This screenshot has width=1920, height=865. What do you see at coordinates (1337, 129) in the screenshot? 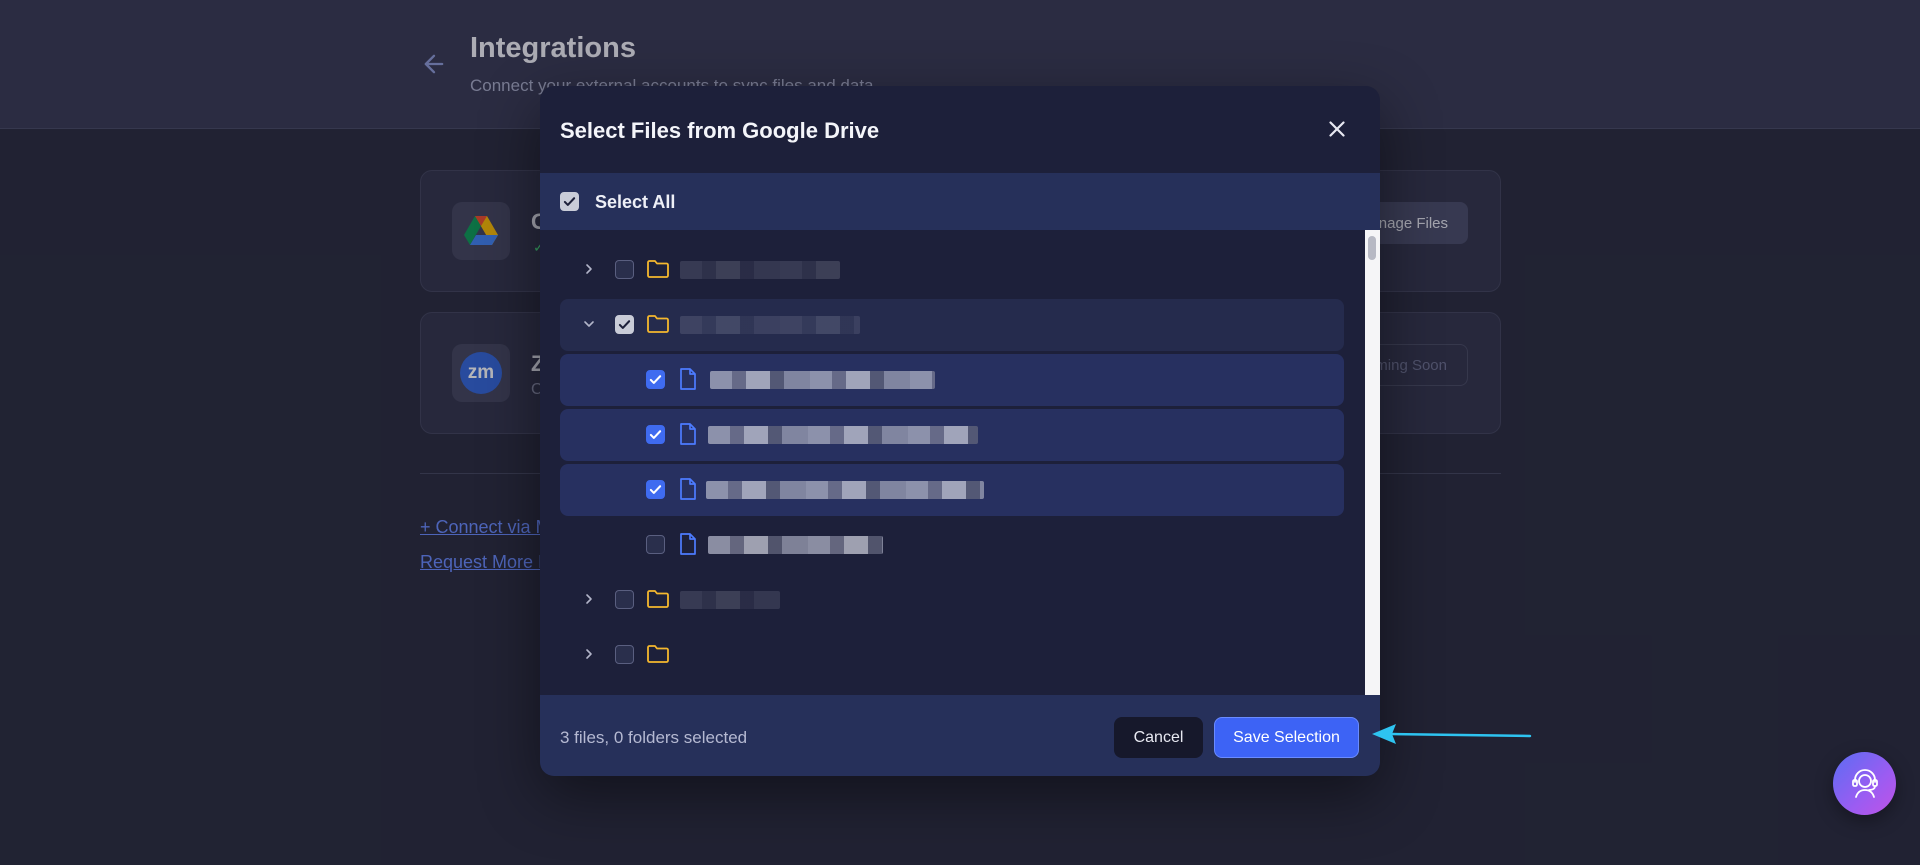
I see `close-icon` at bounding box center [1337, 129].